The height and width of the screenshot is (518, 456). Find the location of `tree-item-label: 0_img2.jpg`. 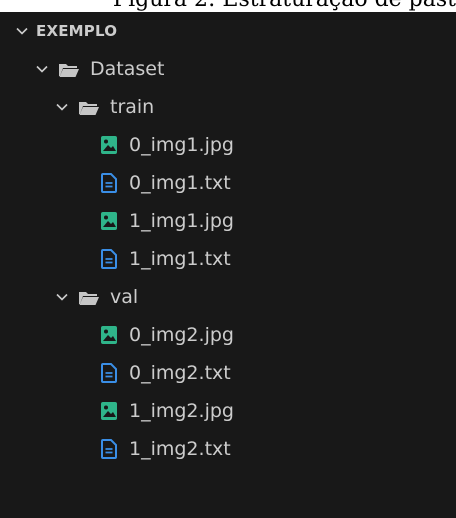

tree-item-label: 0_img2.jpg is located at coordinates (181, 335).